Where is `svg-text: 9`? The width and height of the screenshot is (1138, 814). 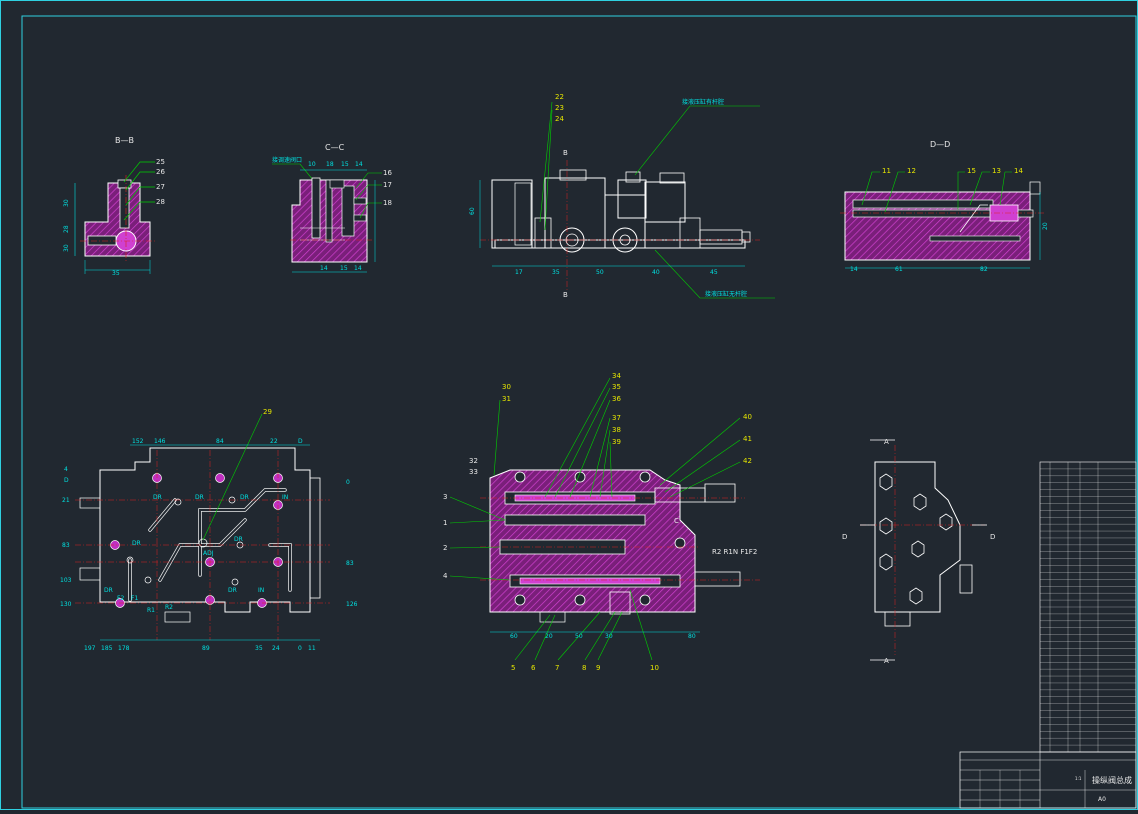
svg-text: 9 is located at coordinates (598, 668).